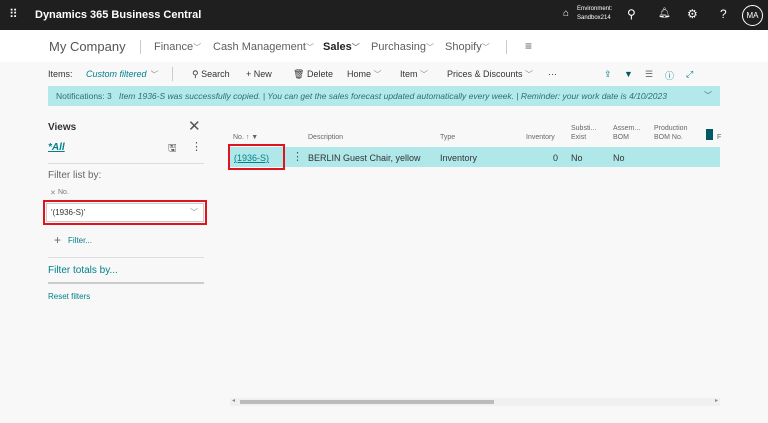 This screenshot has height=423, width=768. Describe the element at coordinates (84, 96) in the screenshot. I see `notification-count: Notifications: 3` at that location.